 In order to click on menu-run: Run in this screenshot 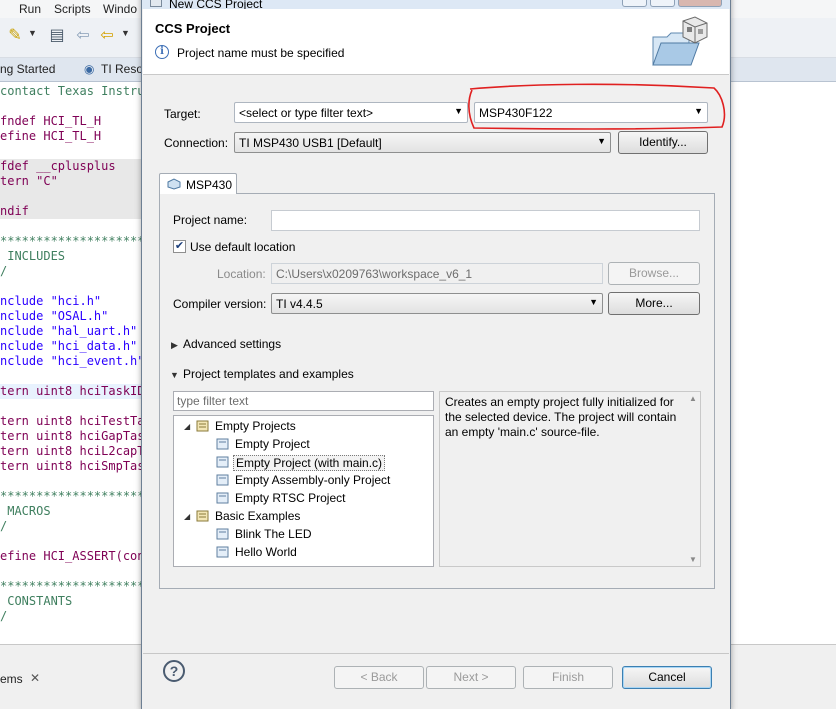, I will do `click(30, 9)`.